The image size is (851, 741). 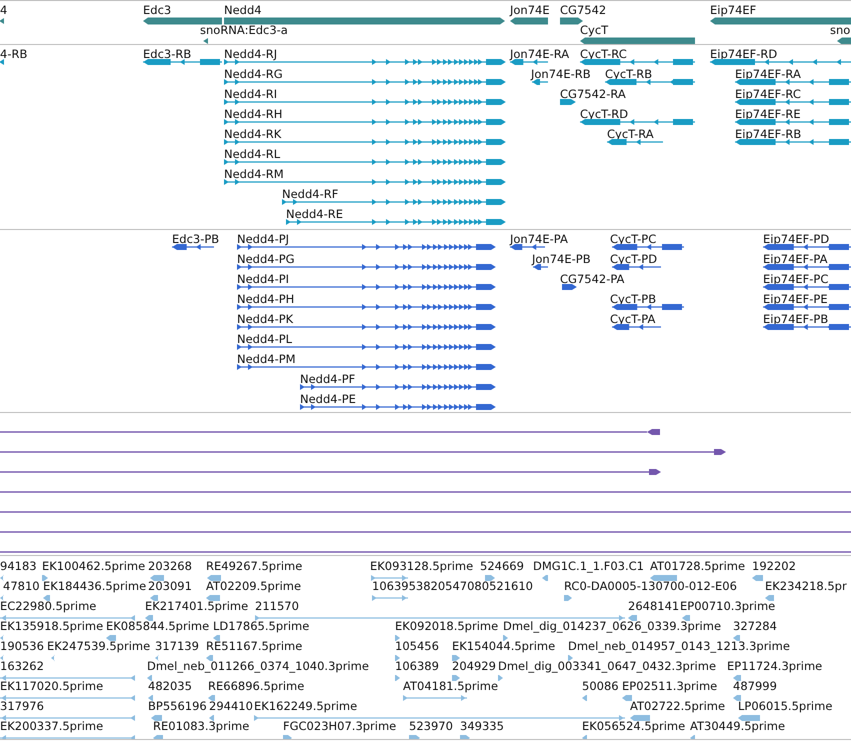 I want to click on feature-label: Jon74E-PA, so click(x=539, y=239).